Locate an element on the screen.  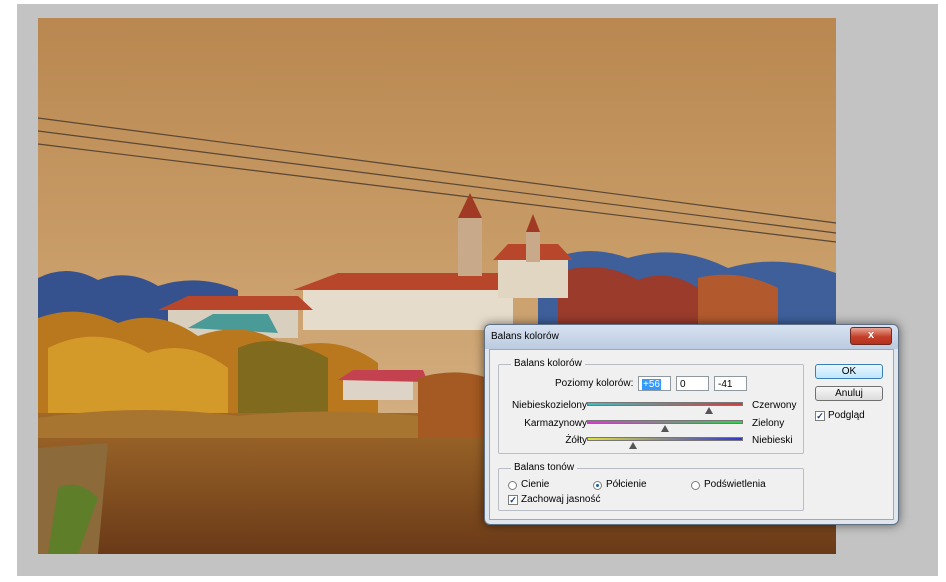
color-balance-group-label: Balans kolorów is located at coordinates (548, 363).